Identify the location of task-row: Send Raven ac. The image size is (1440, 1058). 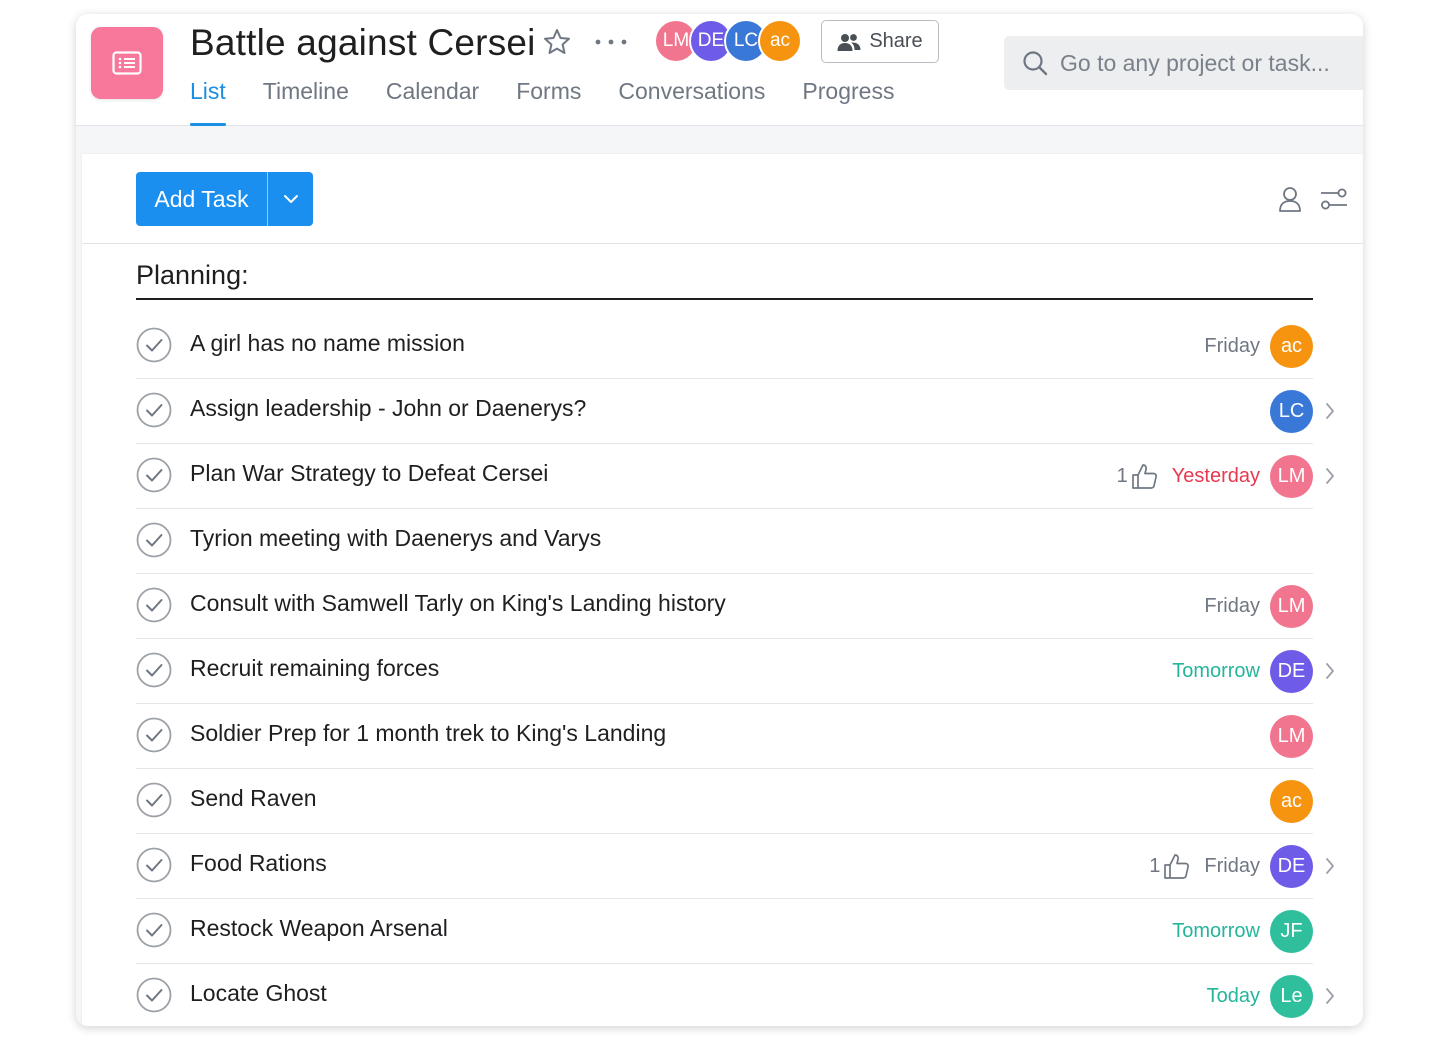
(724, 801).